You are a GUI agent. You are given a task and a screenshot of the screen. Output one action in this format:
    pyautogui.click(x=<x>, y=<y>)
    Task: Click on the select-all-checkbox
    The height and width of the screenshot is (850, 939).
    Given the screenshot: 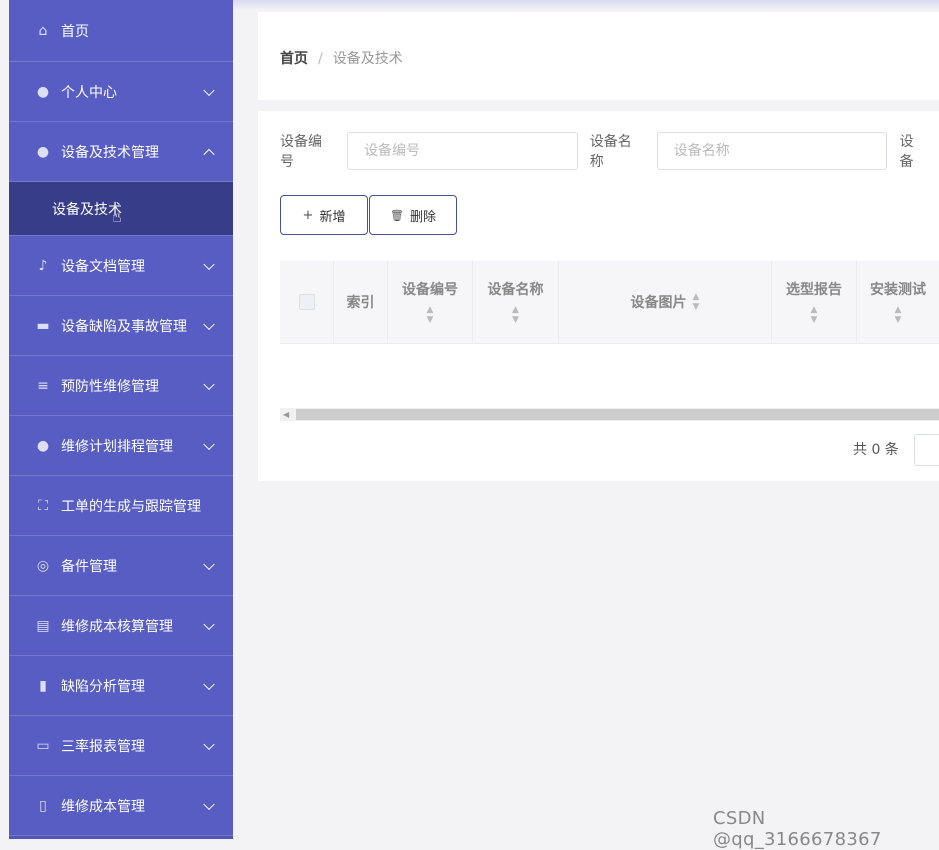 What is the action you would take?
    pyautogui.click(x=306, y=302)
    